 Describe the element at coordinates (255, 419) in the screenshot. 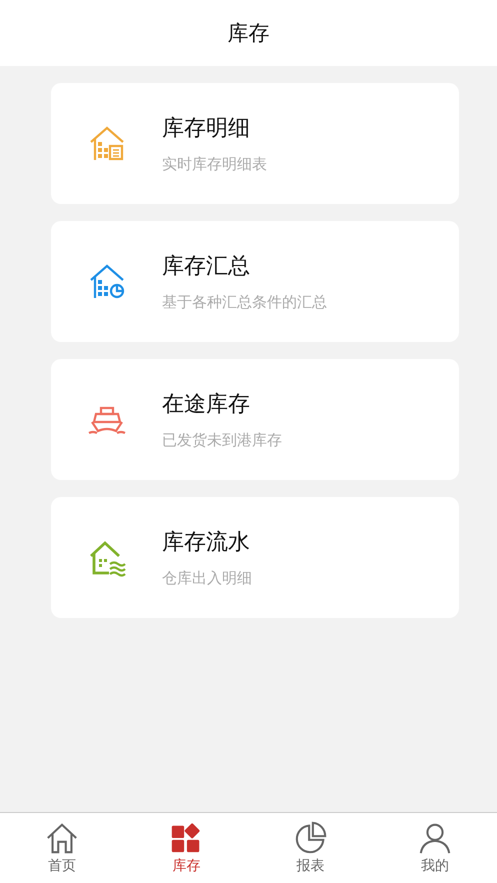

I see `menu-card: 在途库存 已发货未到港库存` at that location.